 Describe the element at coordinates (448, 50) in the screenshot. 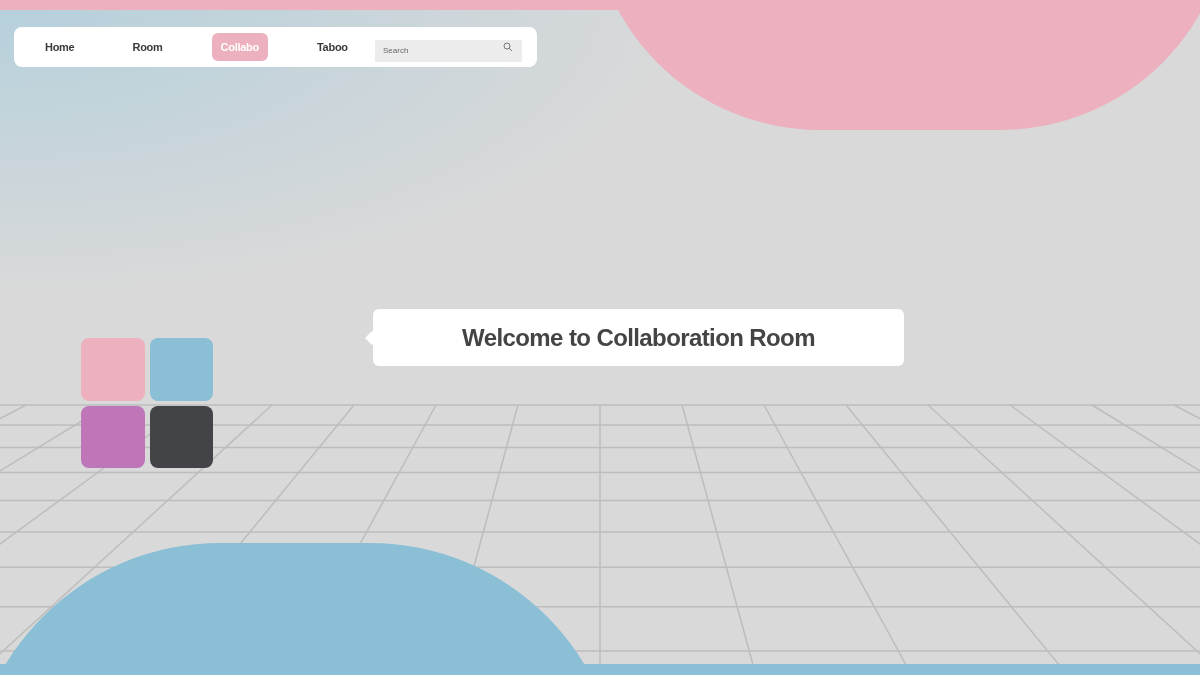

I see `search-field: Search` at that location.